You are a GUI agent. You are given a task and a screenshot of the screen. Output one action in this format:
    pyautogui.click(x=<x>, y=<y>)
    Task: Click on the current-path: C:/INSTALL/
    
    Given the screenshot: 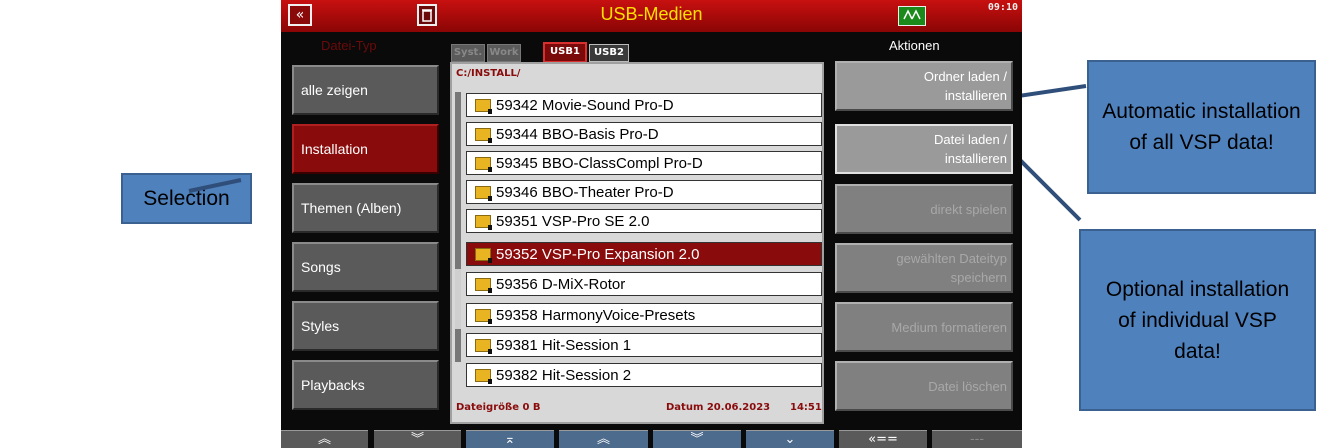 What is the action you would take?
    pyautogui.click(x=488, y=73)
    